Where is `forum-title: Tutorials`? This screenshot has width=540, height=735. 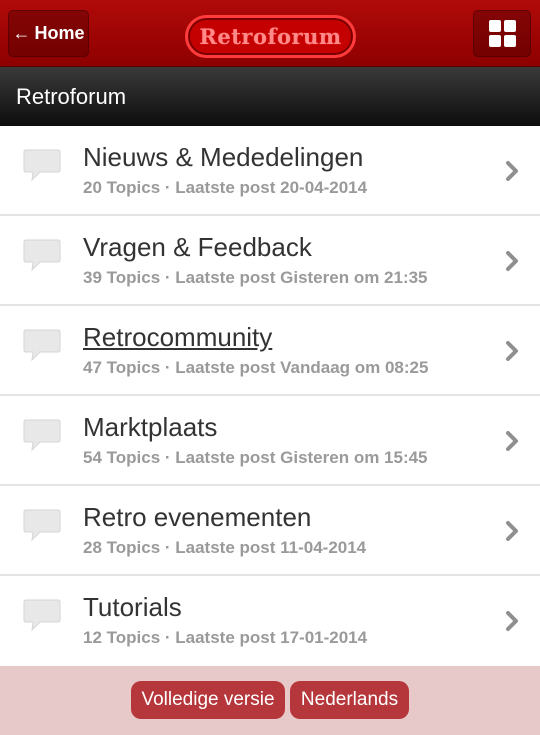
forum-title: Tutorials is located at coordinates (132, 607).